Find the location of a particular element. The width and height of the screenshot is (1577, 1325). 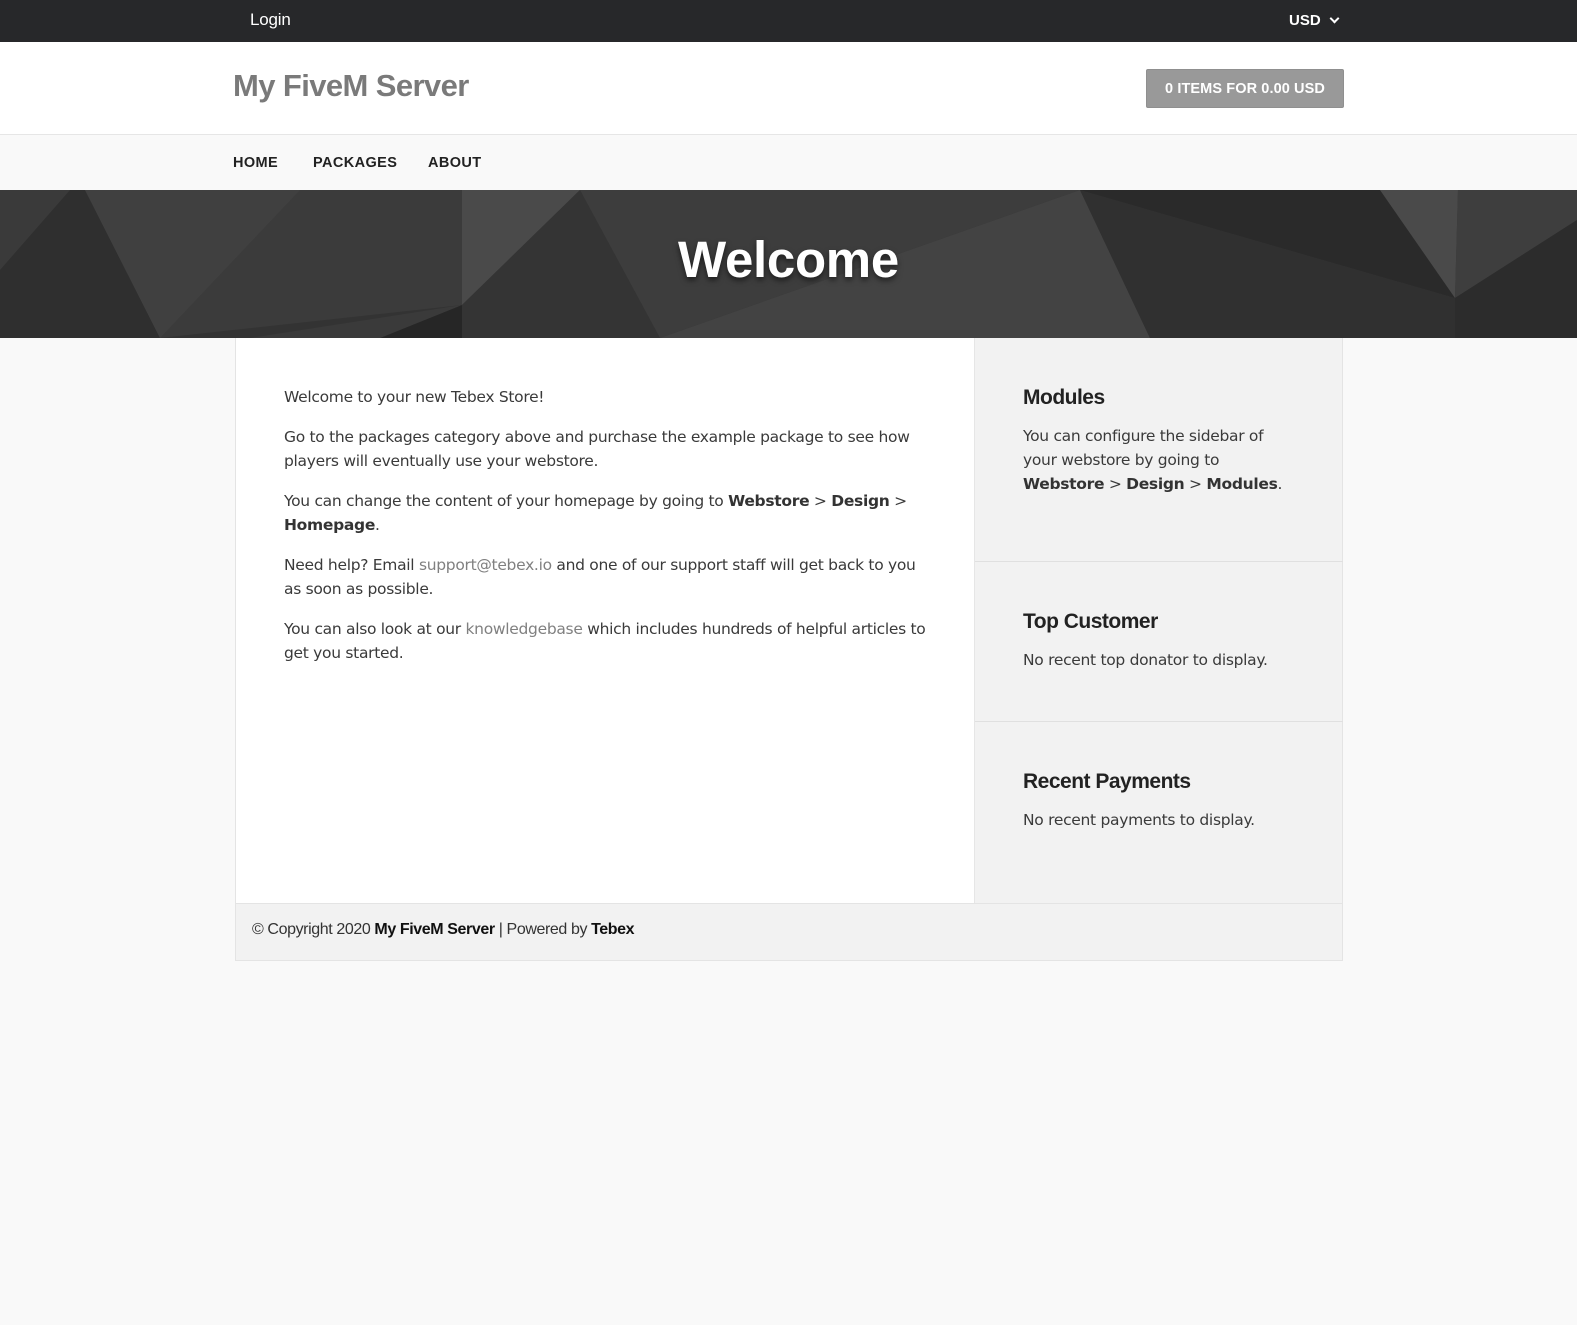

top-bar: Login USD is located at coordinates (788, 21).